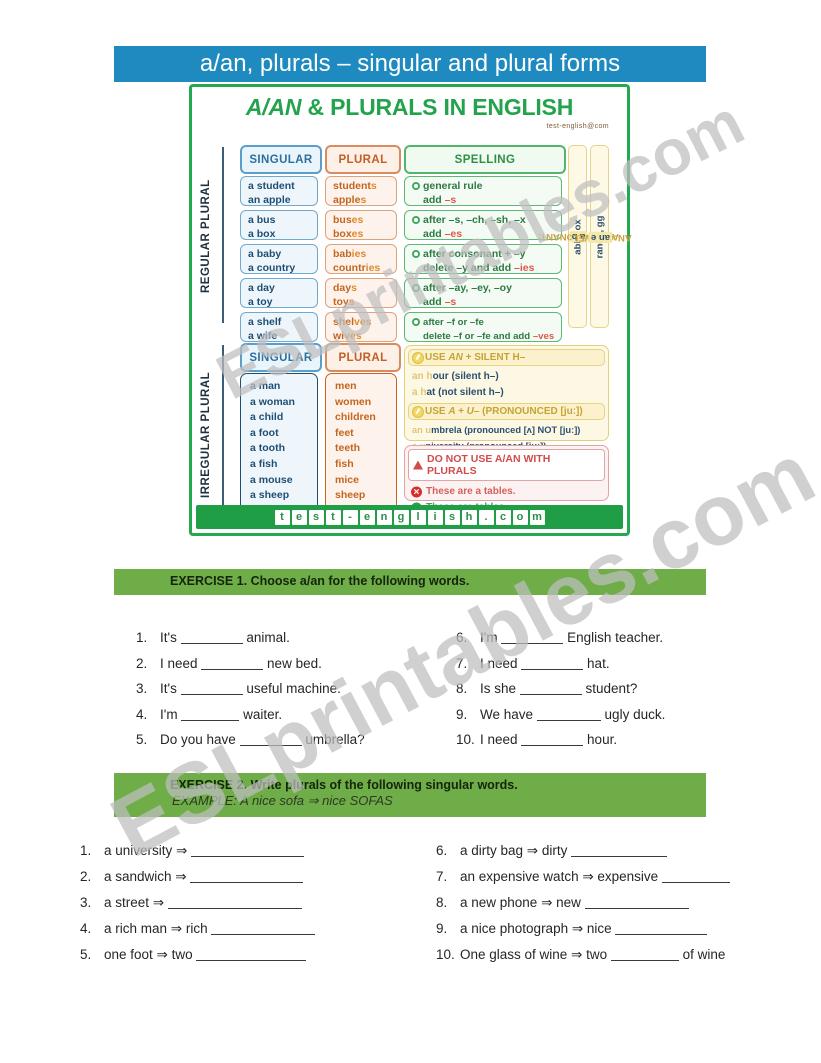 This screenshot has height=1063, width=821. I want to click on infographic-footer-logo: test-english.com, so click(409, 517).